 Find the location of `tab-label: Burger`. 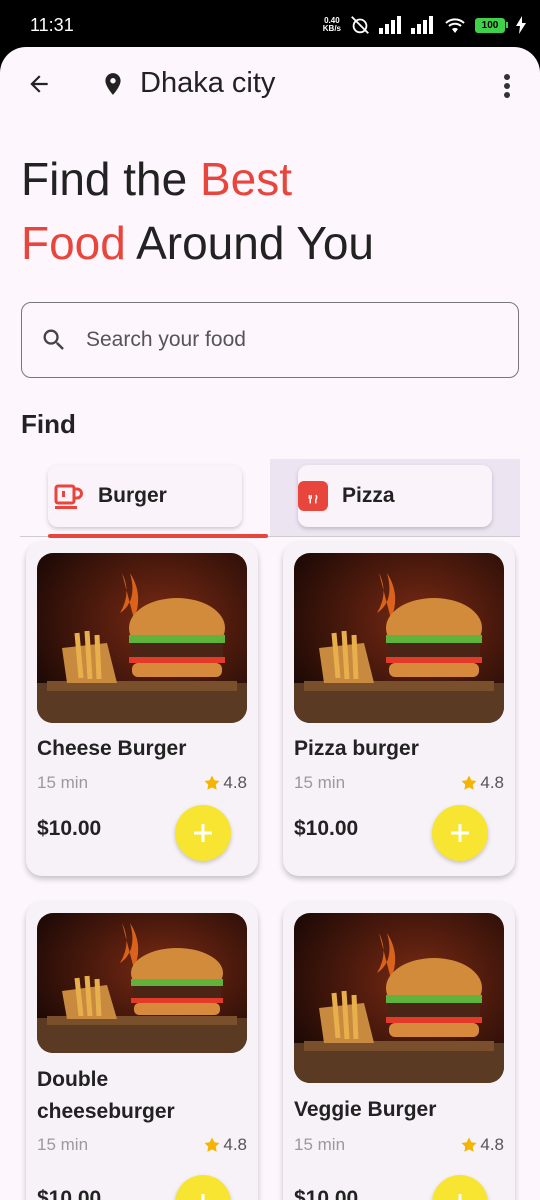

tab-label: Burger is located at coordinates (132, 495).